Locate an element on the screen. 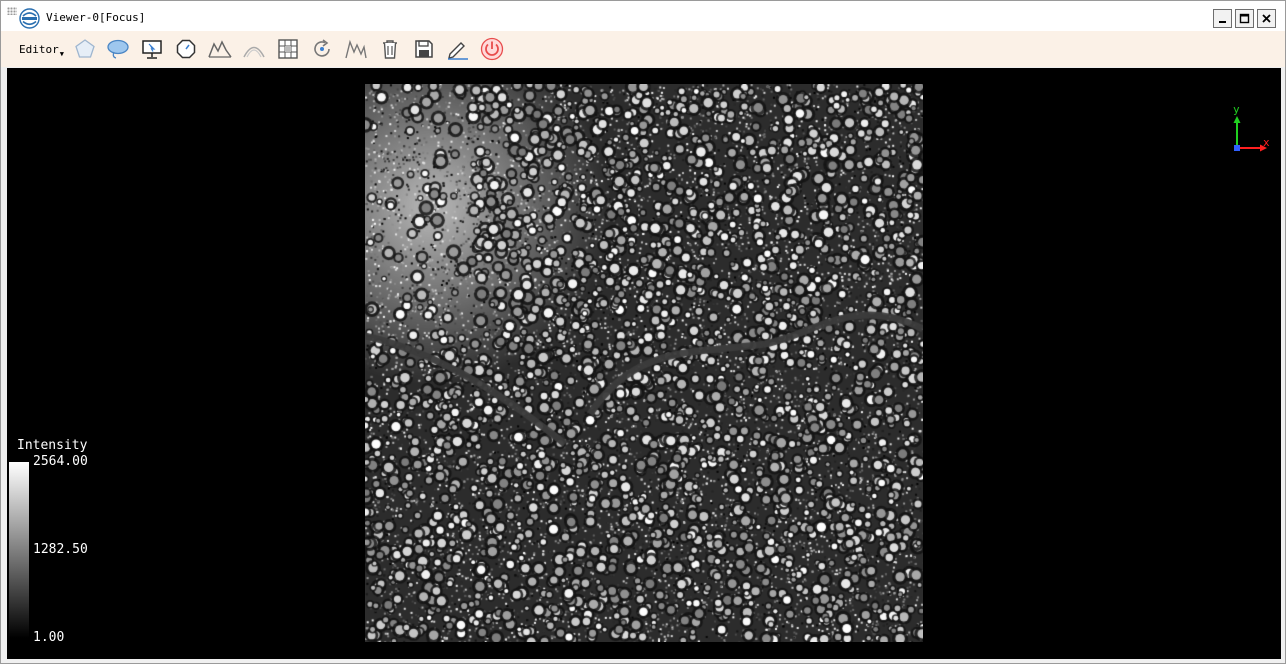 This screenshot has height=664, width=1286. legend-title: Intensity is located at coordinates (52, 445).